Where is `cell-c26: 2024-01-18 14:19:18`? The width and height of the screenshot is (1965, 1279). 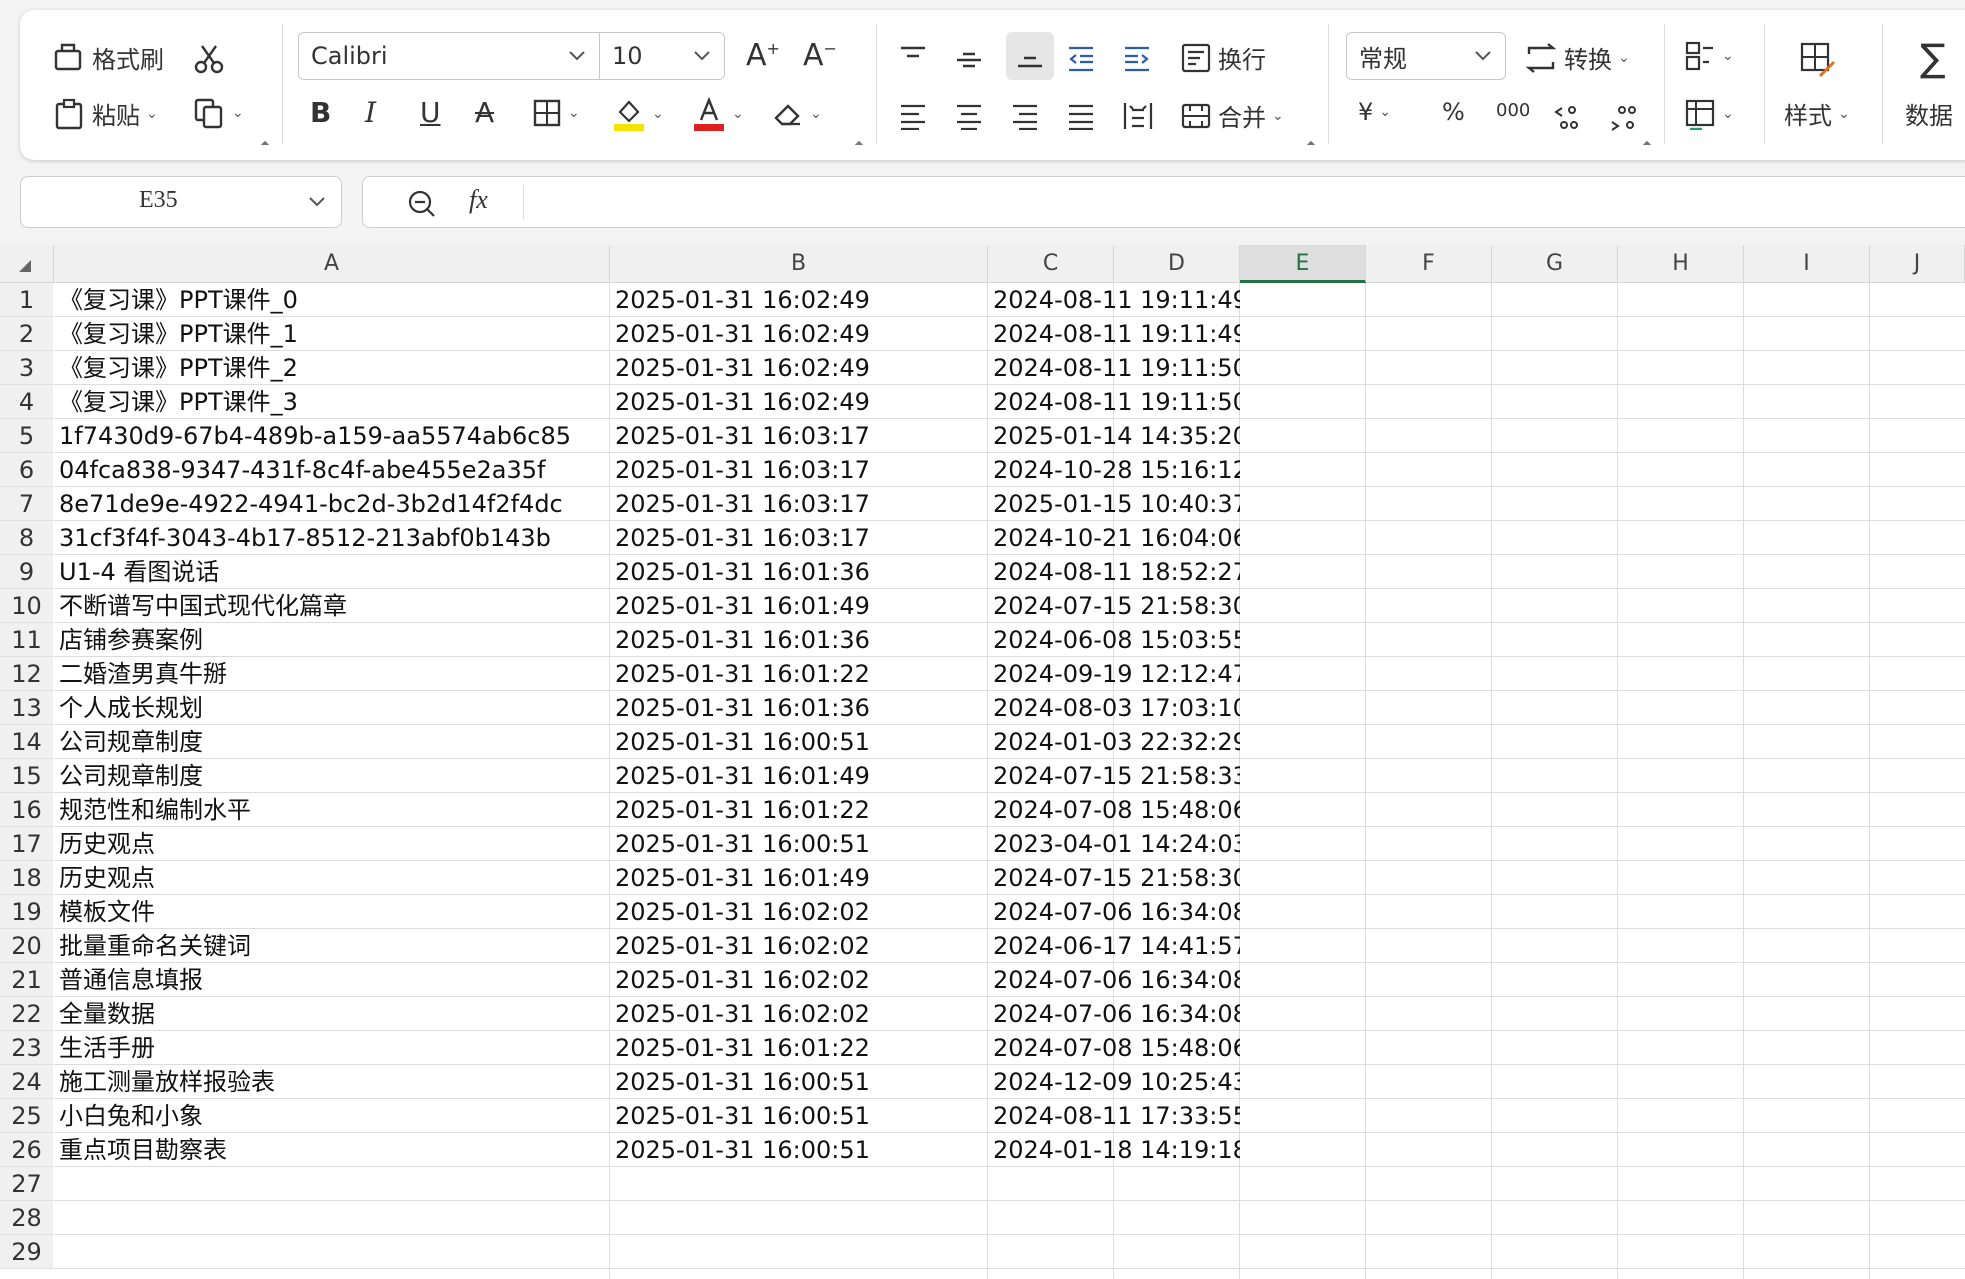
cell-c26: 2024-01-18 14:19:18 is located at coordinates (1114, 1150).